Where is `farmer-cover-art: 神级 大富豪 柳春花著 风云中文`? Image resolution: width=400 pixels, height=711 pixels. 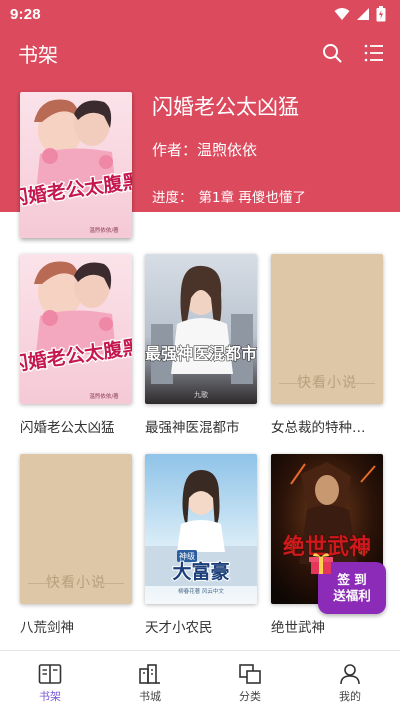 farmer-cover-art: 神级 大富豪 柳春花著 风云中文 is located at coordinates (201, 529).